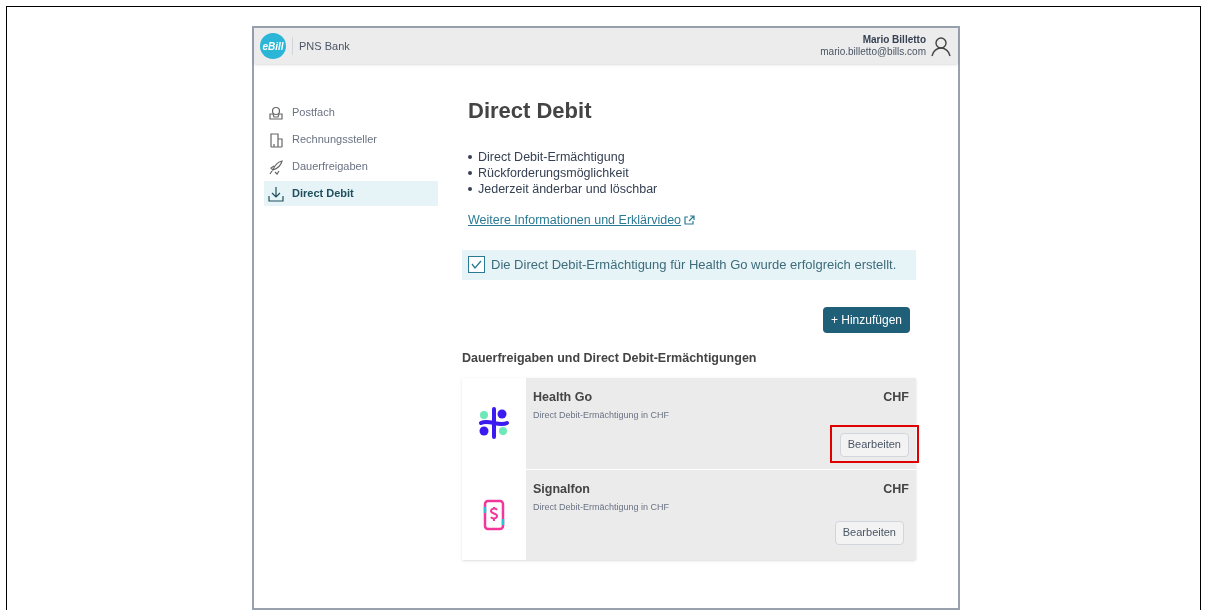 The height and width of the screenshot is (610, 1207). I want to click on bullet-text: Rückforderungsmöglichkeit, so click(553, 173).